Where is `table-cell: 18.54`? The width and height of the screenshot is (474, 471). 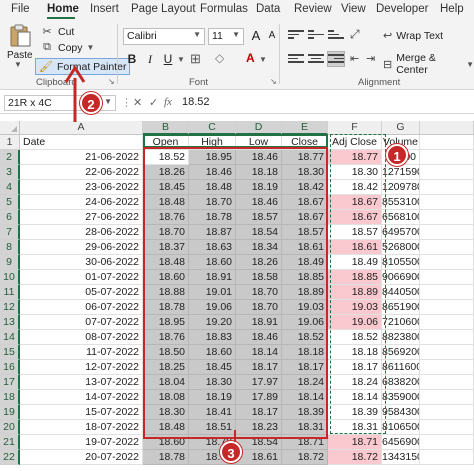 table-cell: 18.54 is located at coordinates (259, 232).